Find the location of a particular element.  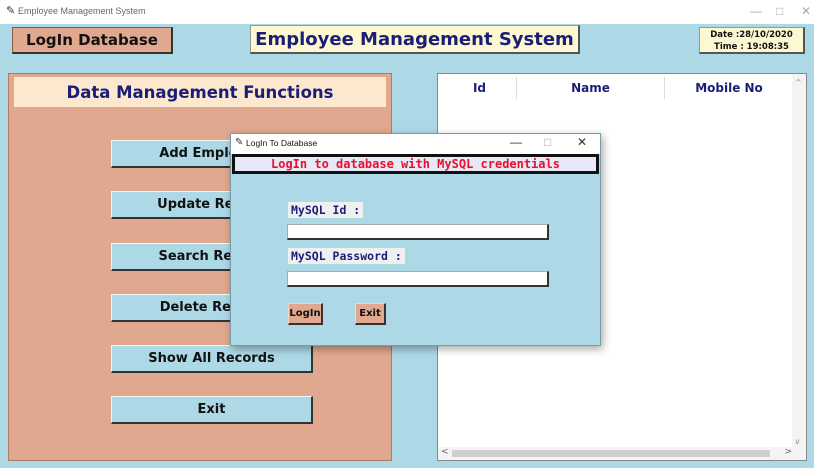

chevron-right-icon: > is located at coordinates (788, 452).